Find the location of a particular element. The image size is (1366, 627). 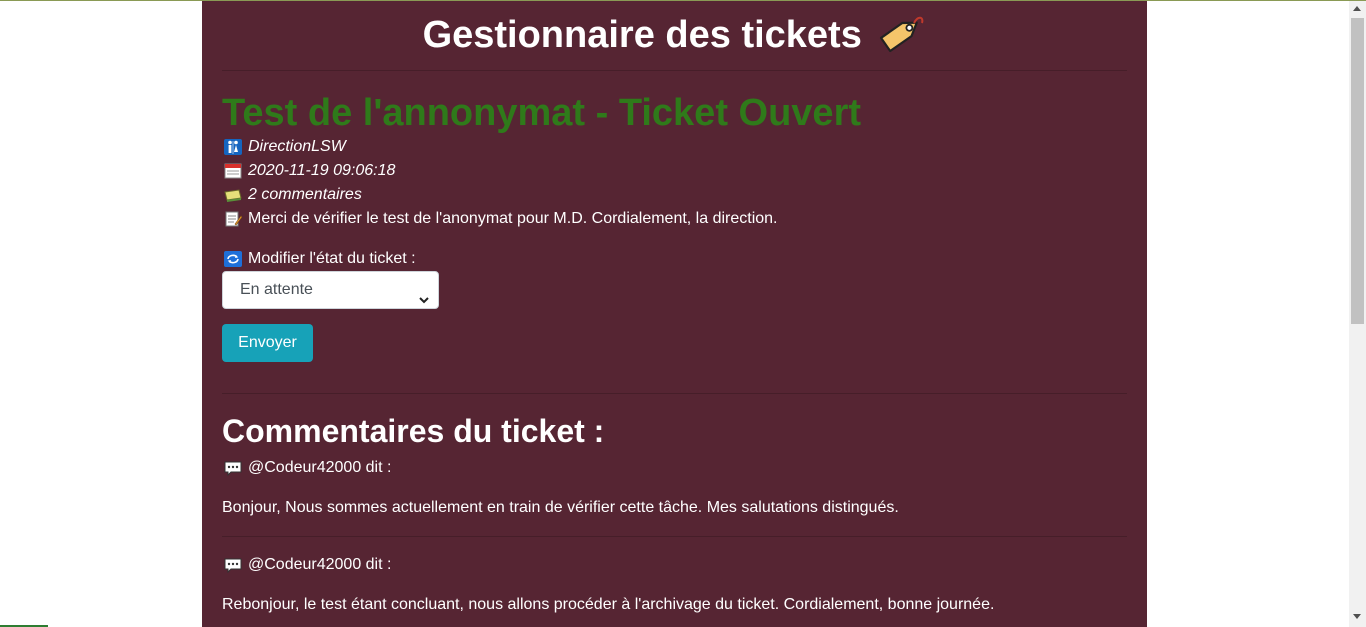

vertical-scrollbar is located at coordinates (1357, 314).